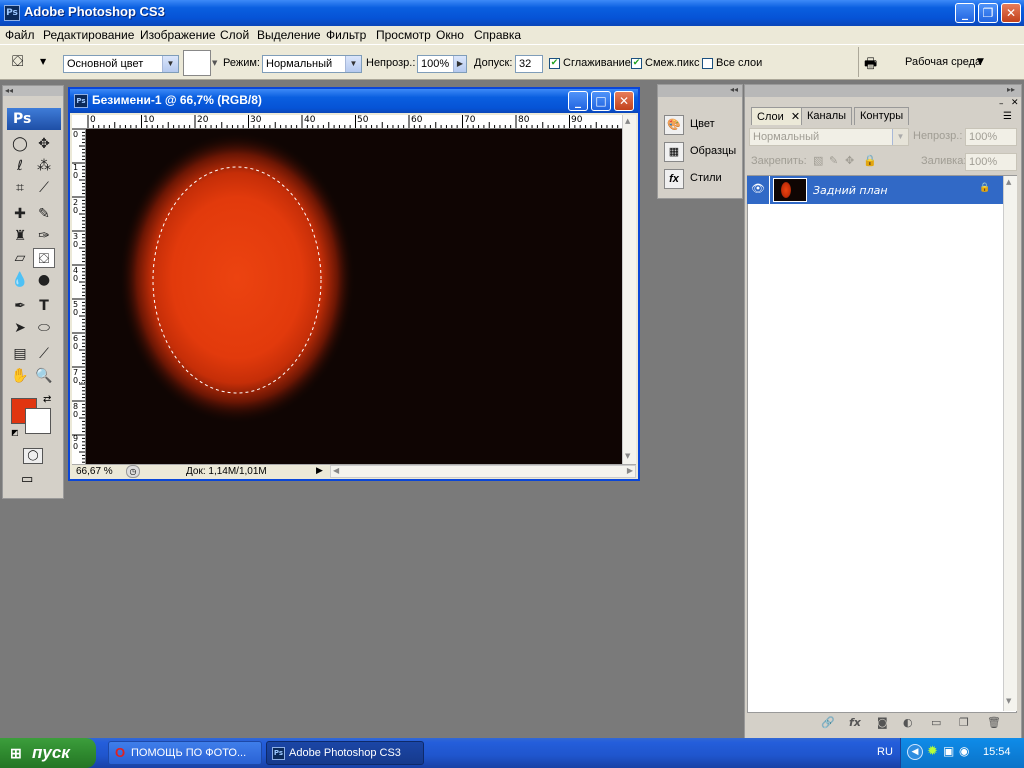 Image resolution: width=1024 pixels, height=768 pixels. What do you see at coordinates (818, 160) in the screenshot?
I see `lock-transparent-icon: ▧` at bounding box center [818, 160].